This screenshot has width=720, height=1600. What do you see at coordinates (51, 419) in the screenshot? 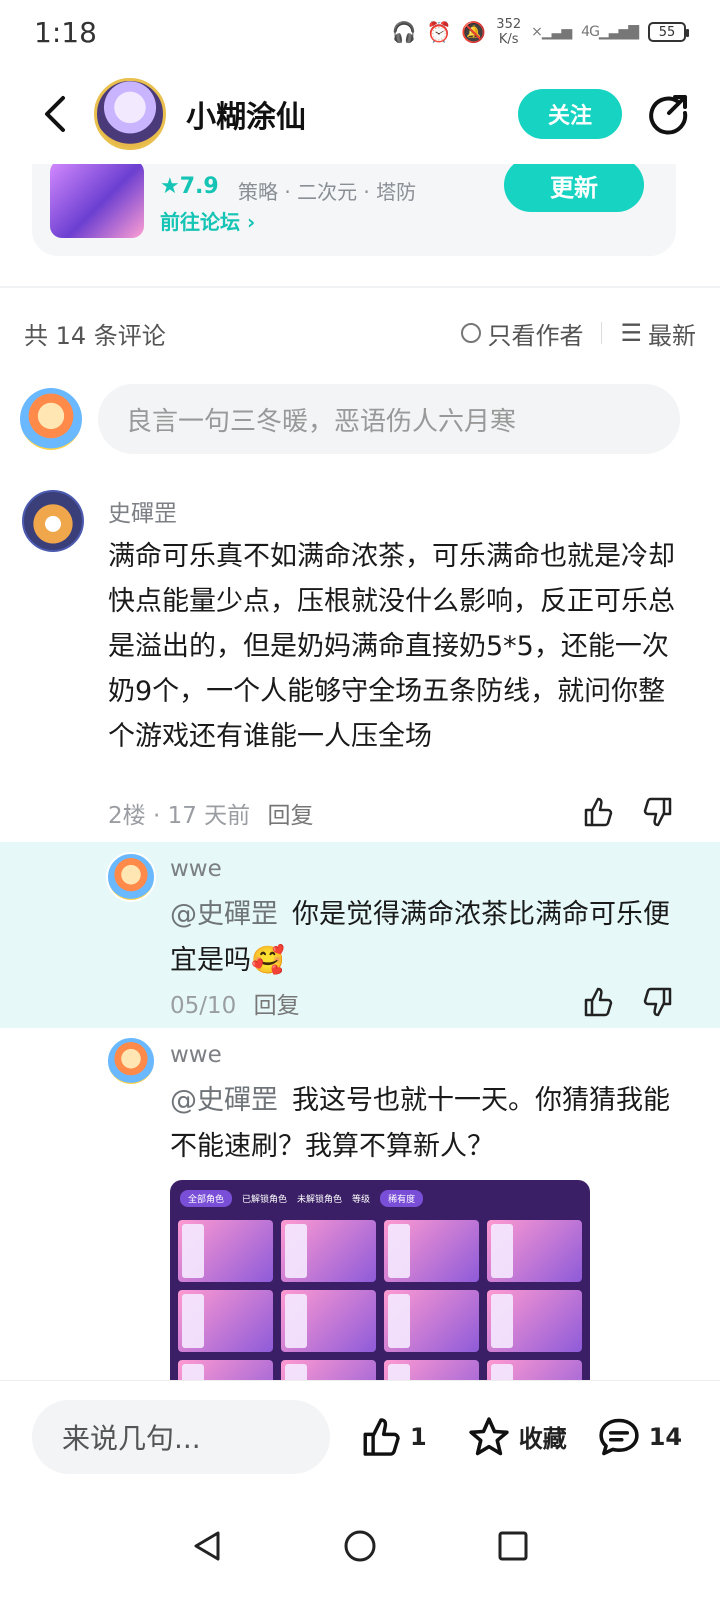
I see `my-avatar` at bounding box center [51, 419].